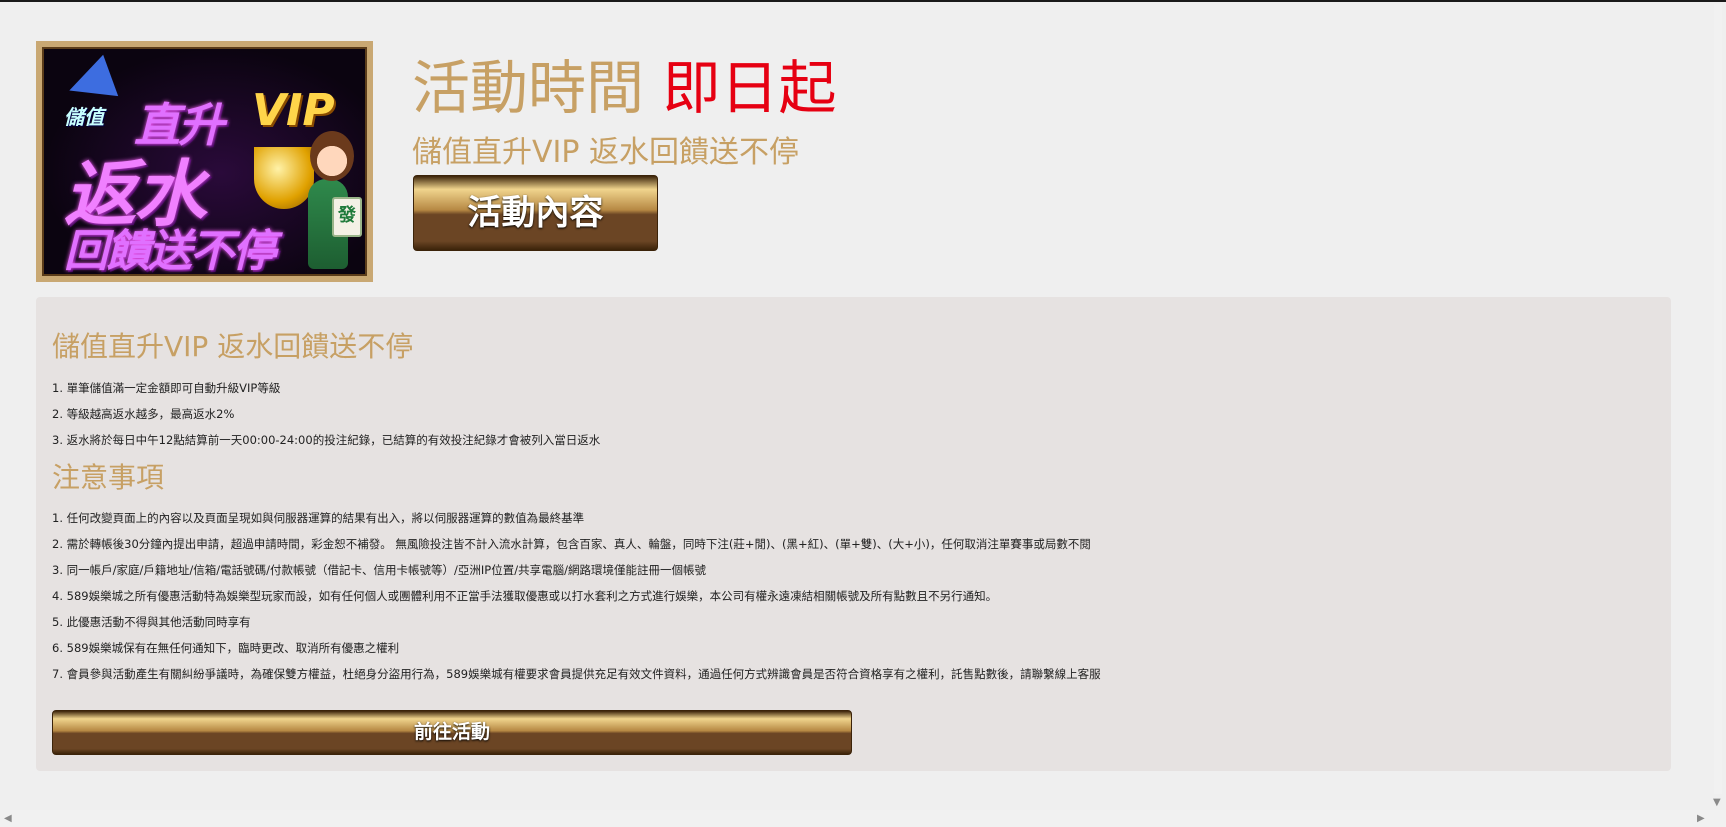 This screenshot has height=827, width=1726. Describe the element at coordinates (863, 818) in the screenshot. I see `horizontal-scrollbar: ◀ ▶` at that location.